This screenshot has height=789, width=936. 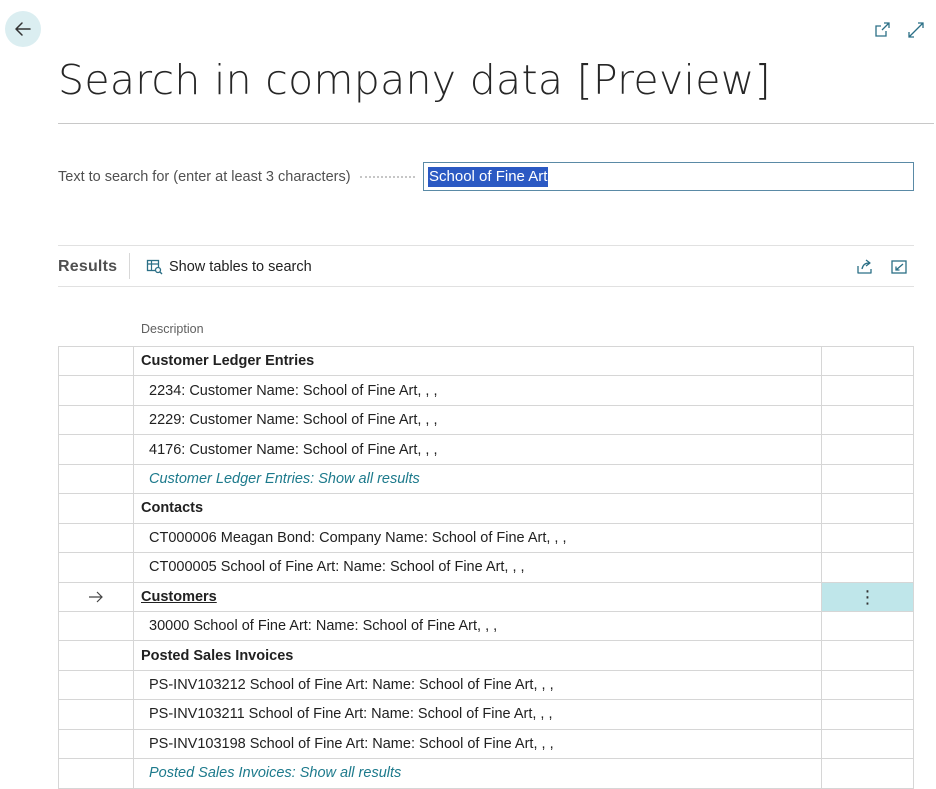 What do you see at coordinates (172, 329) in the screenshot?
I see `column-header-description: Description` at bounding box center [172, 329].